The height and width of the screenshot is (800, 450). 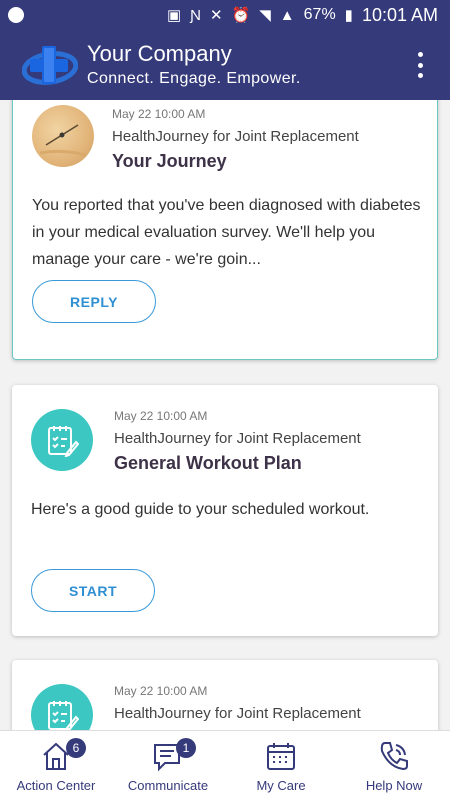 I want to click on phone-icon, so click(x=394, y=756).